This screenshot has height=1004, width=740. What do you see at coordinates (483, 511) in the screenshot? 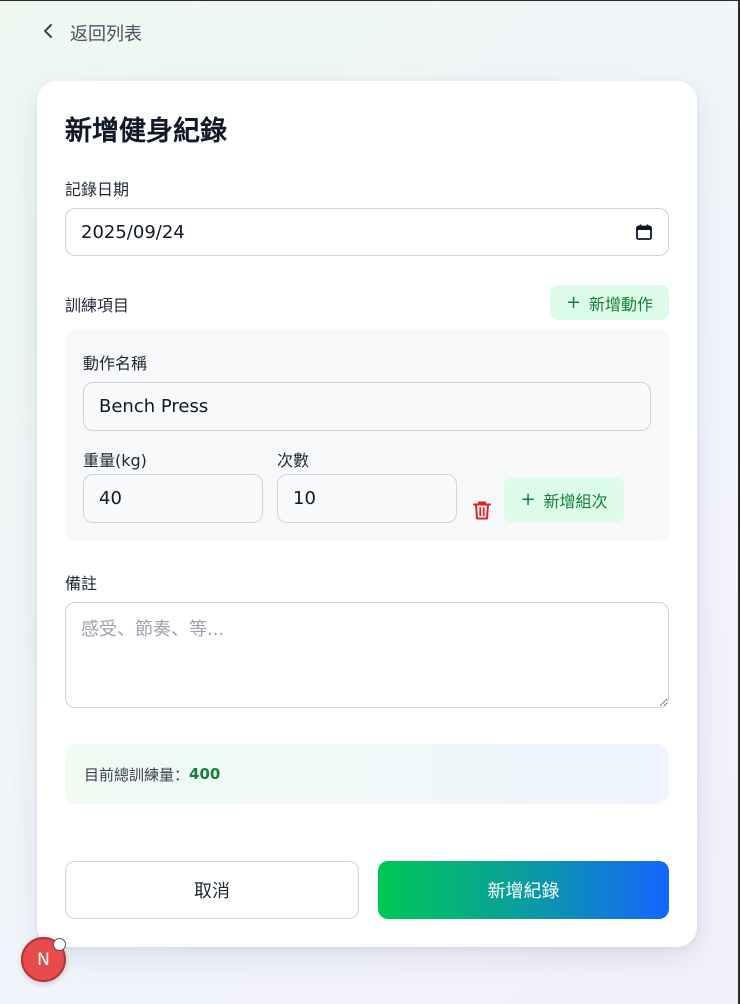
I see `trash-icon` at bounding box center [483, 511].